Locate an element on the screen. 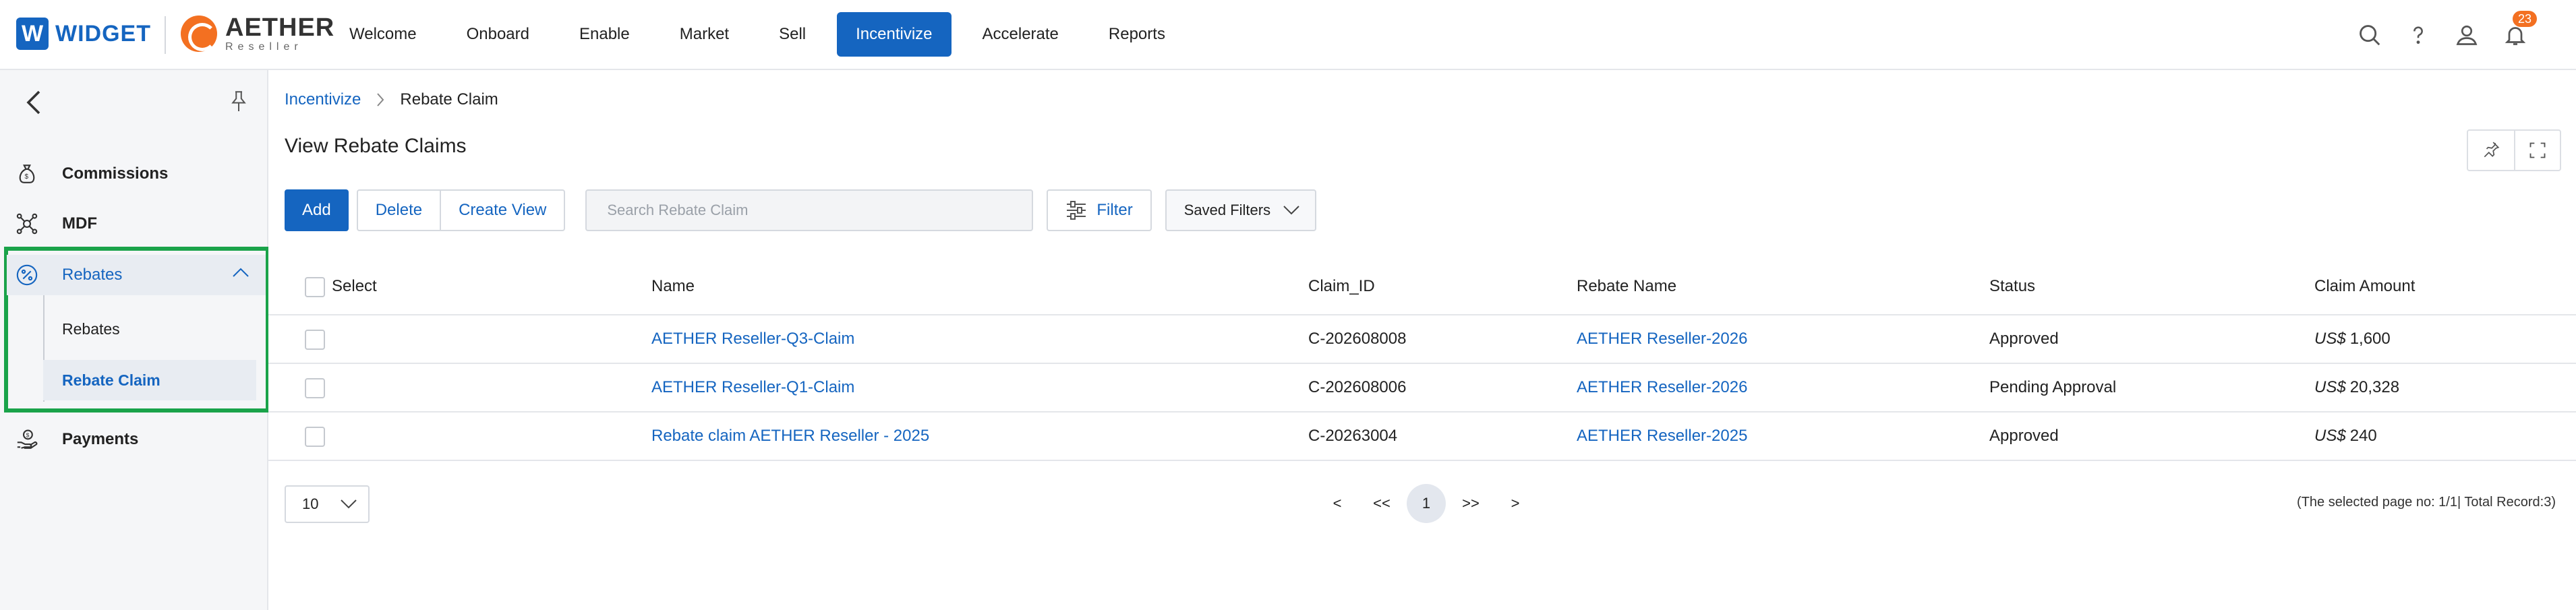 This screenshot has width=2576, height=610. page-size-value: 10 is located at coordinates (311, 503).